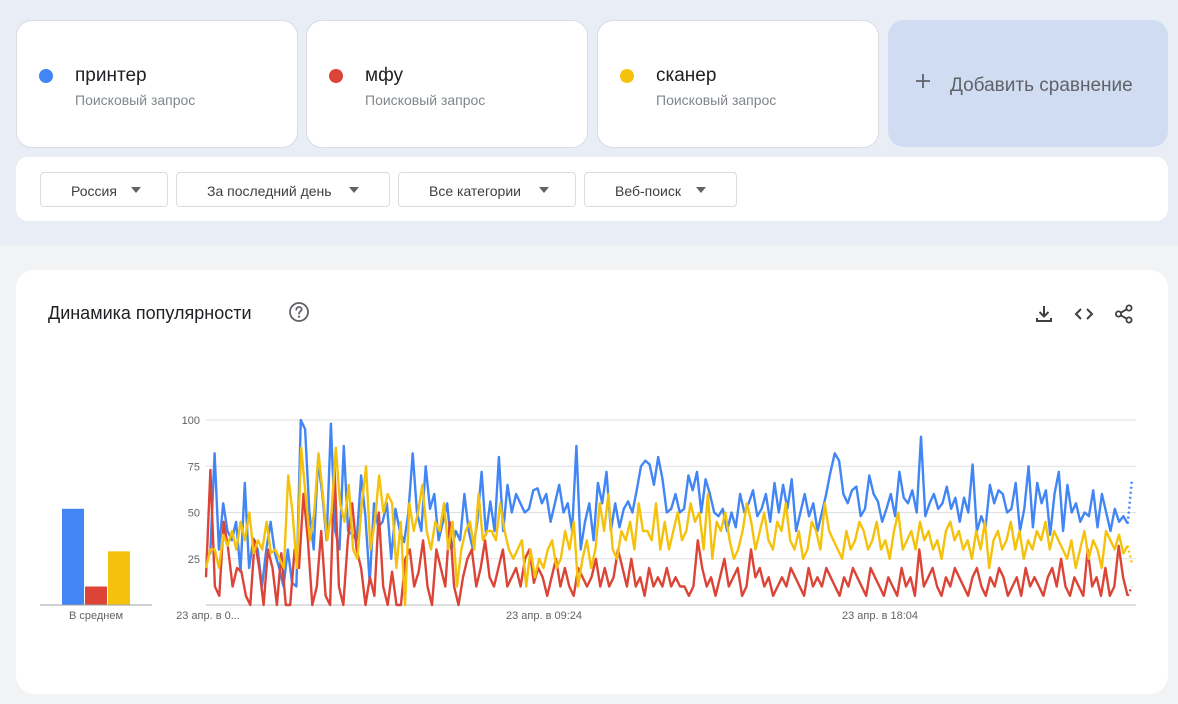 The width and height of the screenshot is (1178, 704). What do you see at coordinates (738, 84) in the screenshot?
I see `term-card-scanner: сканер Поисковый запрос` at bounding box center [738, 84].